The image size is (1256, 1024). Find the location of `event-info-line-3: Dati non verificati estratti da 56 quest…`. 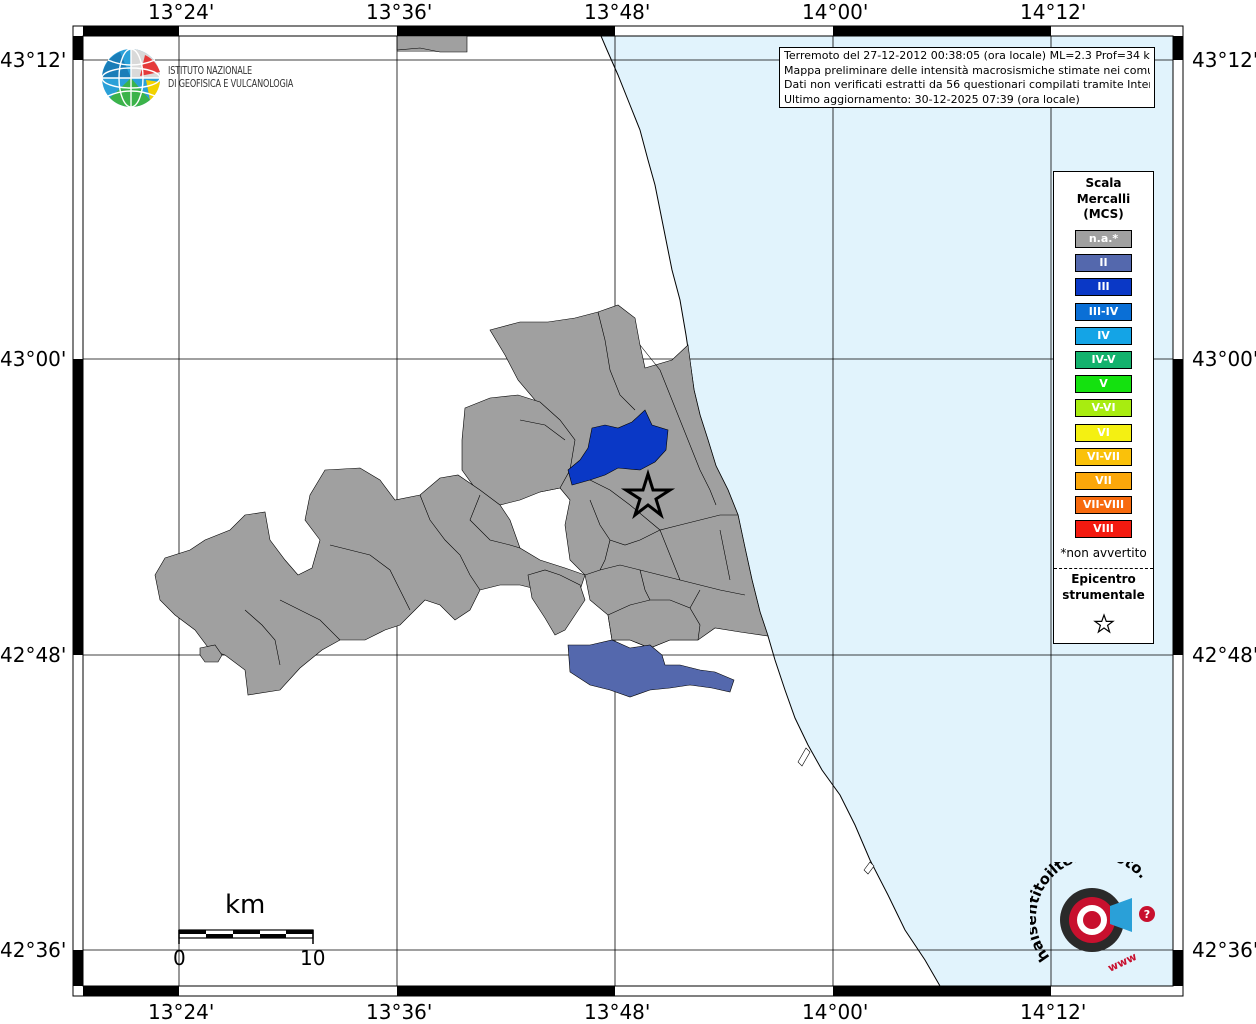

event-info-line-3: Dati non verificati estratti da 56 quest… is located at coordinates (967, 84).